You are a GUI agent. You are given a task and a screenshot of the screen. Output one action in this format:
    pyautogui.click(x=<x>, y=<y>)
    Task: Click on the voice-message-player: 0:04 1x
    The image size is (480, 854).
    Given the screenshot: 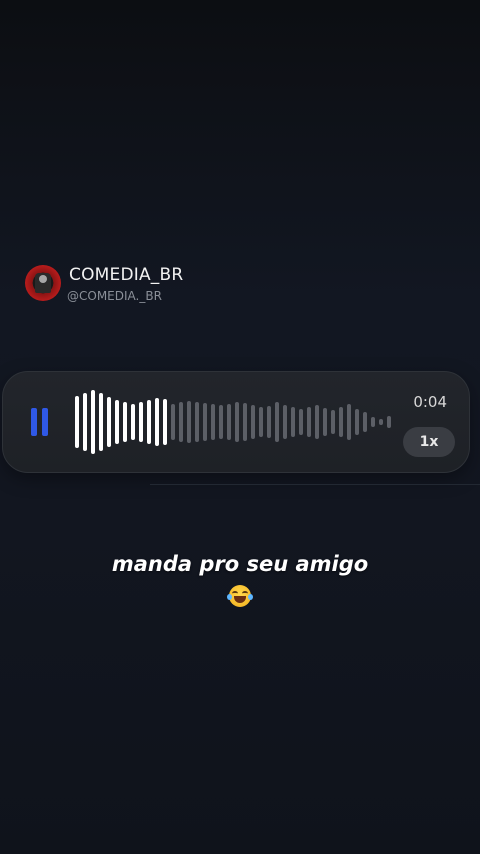 What is the action you would take?
    pyautogui.click(x=236, y=422)
    